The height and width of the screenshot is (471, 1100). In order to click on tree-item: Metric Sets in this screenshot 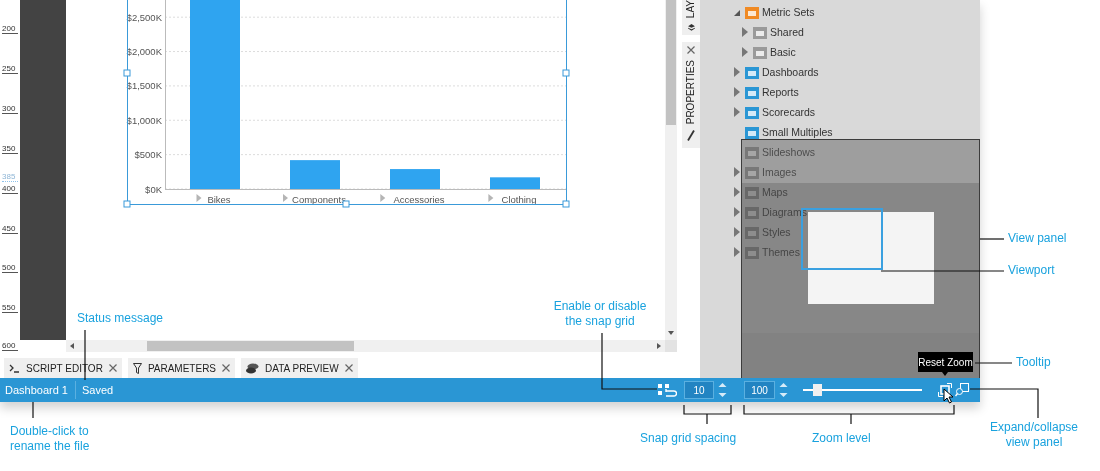, I will do `click(788, 12)`.